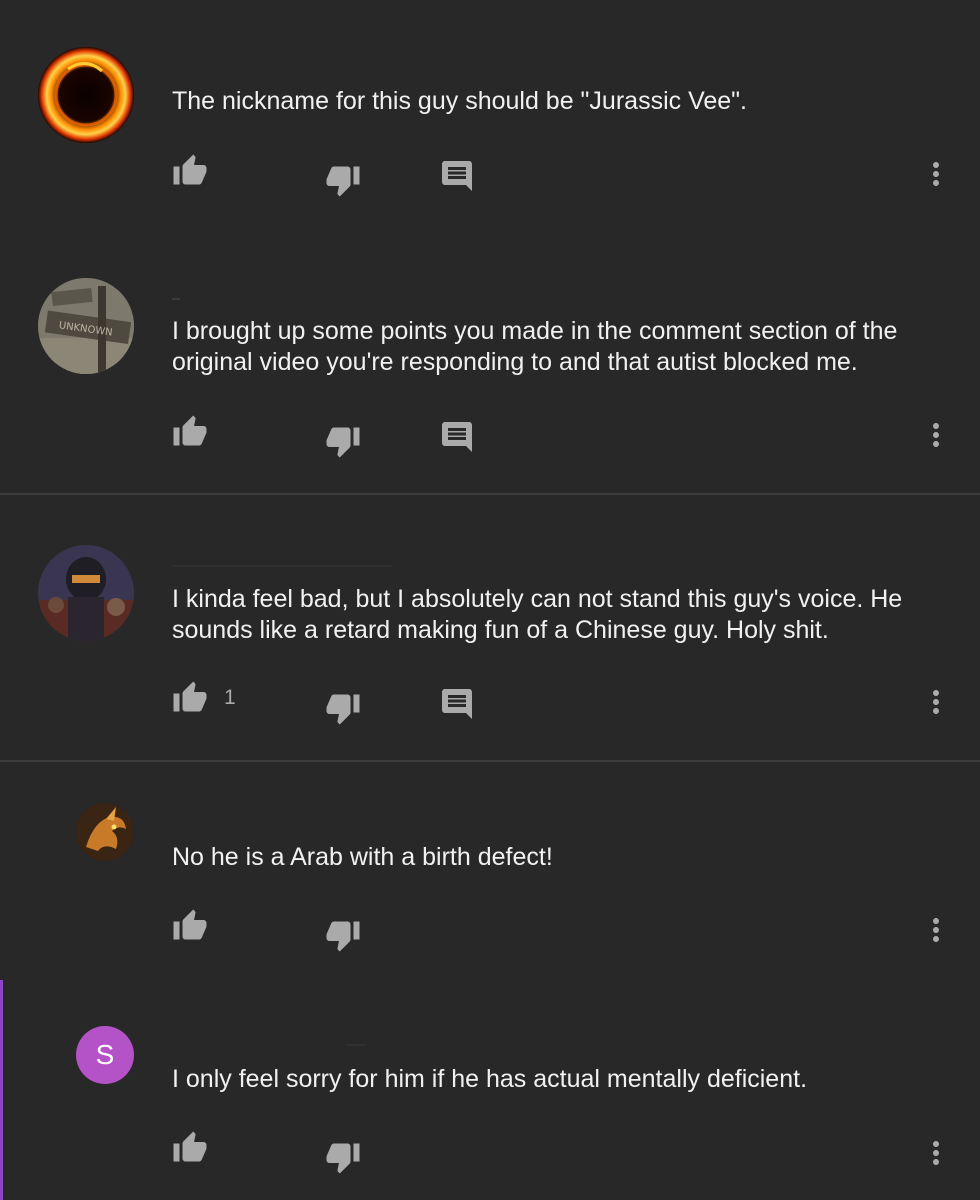  I want to click on more-vert-icon, so click(936, 1153).